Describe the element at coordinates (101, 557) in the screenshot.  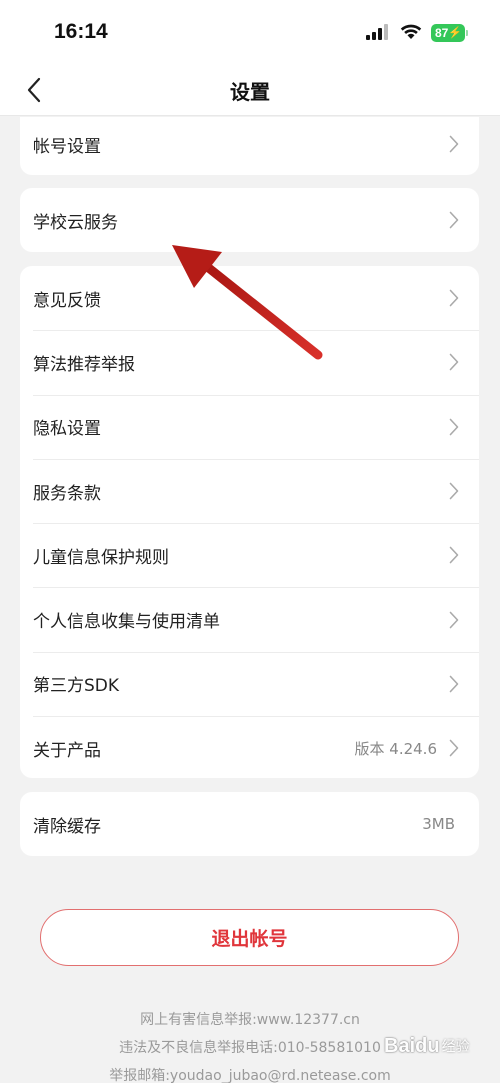
I see `settings-item-label: 儿童信息保护规则` at that location.